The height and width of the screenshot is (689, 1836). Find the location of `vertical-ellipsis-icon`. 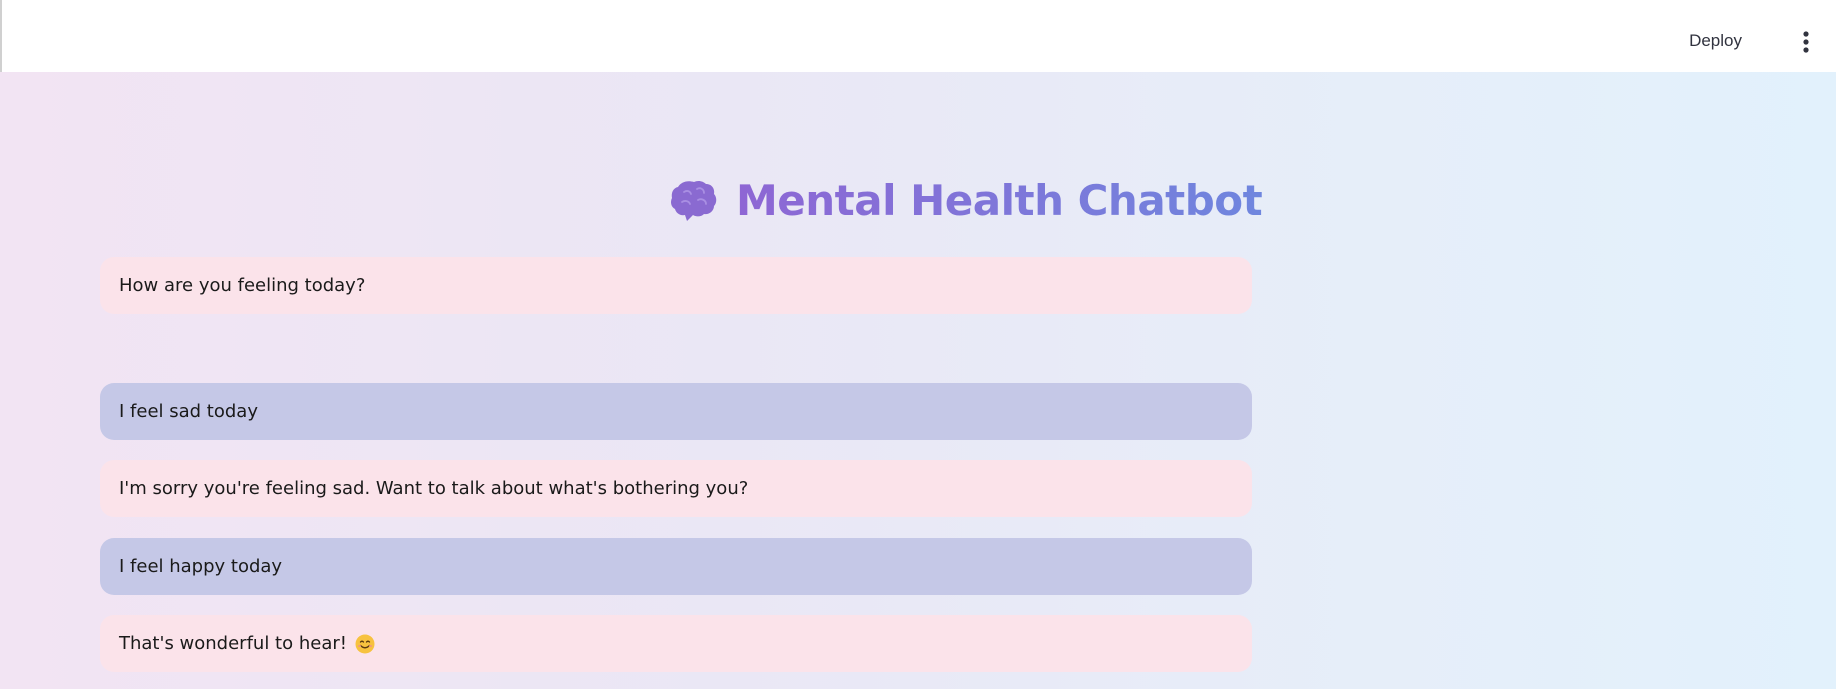

vertical-ellipsis-icon is located at coordinates (1806, 42).